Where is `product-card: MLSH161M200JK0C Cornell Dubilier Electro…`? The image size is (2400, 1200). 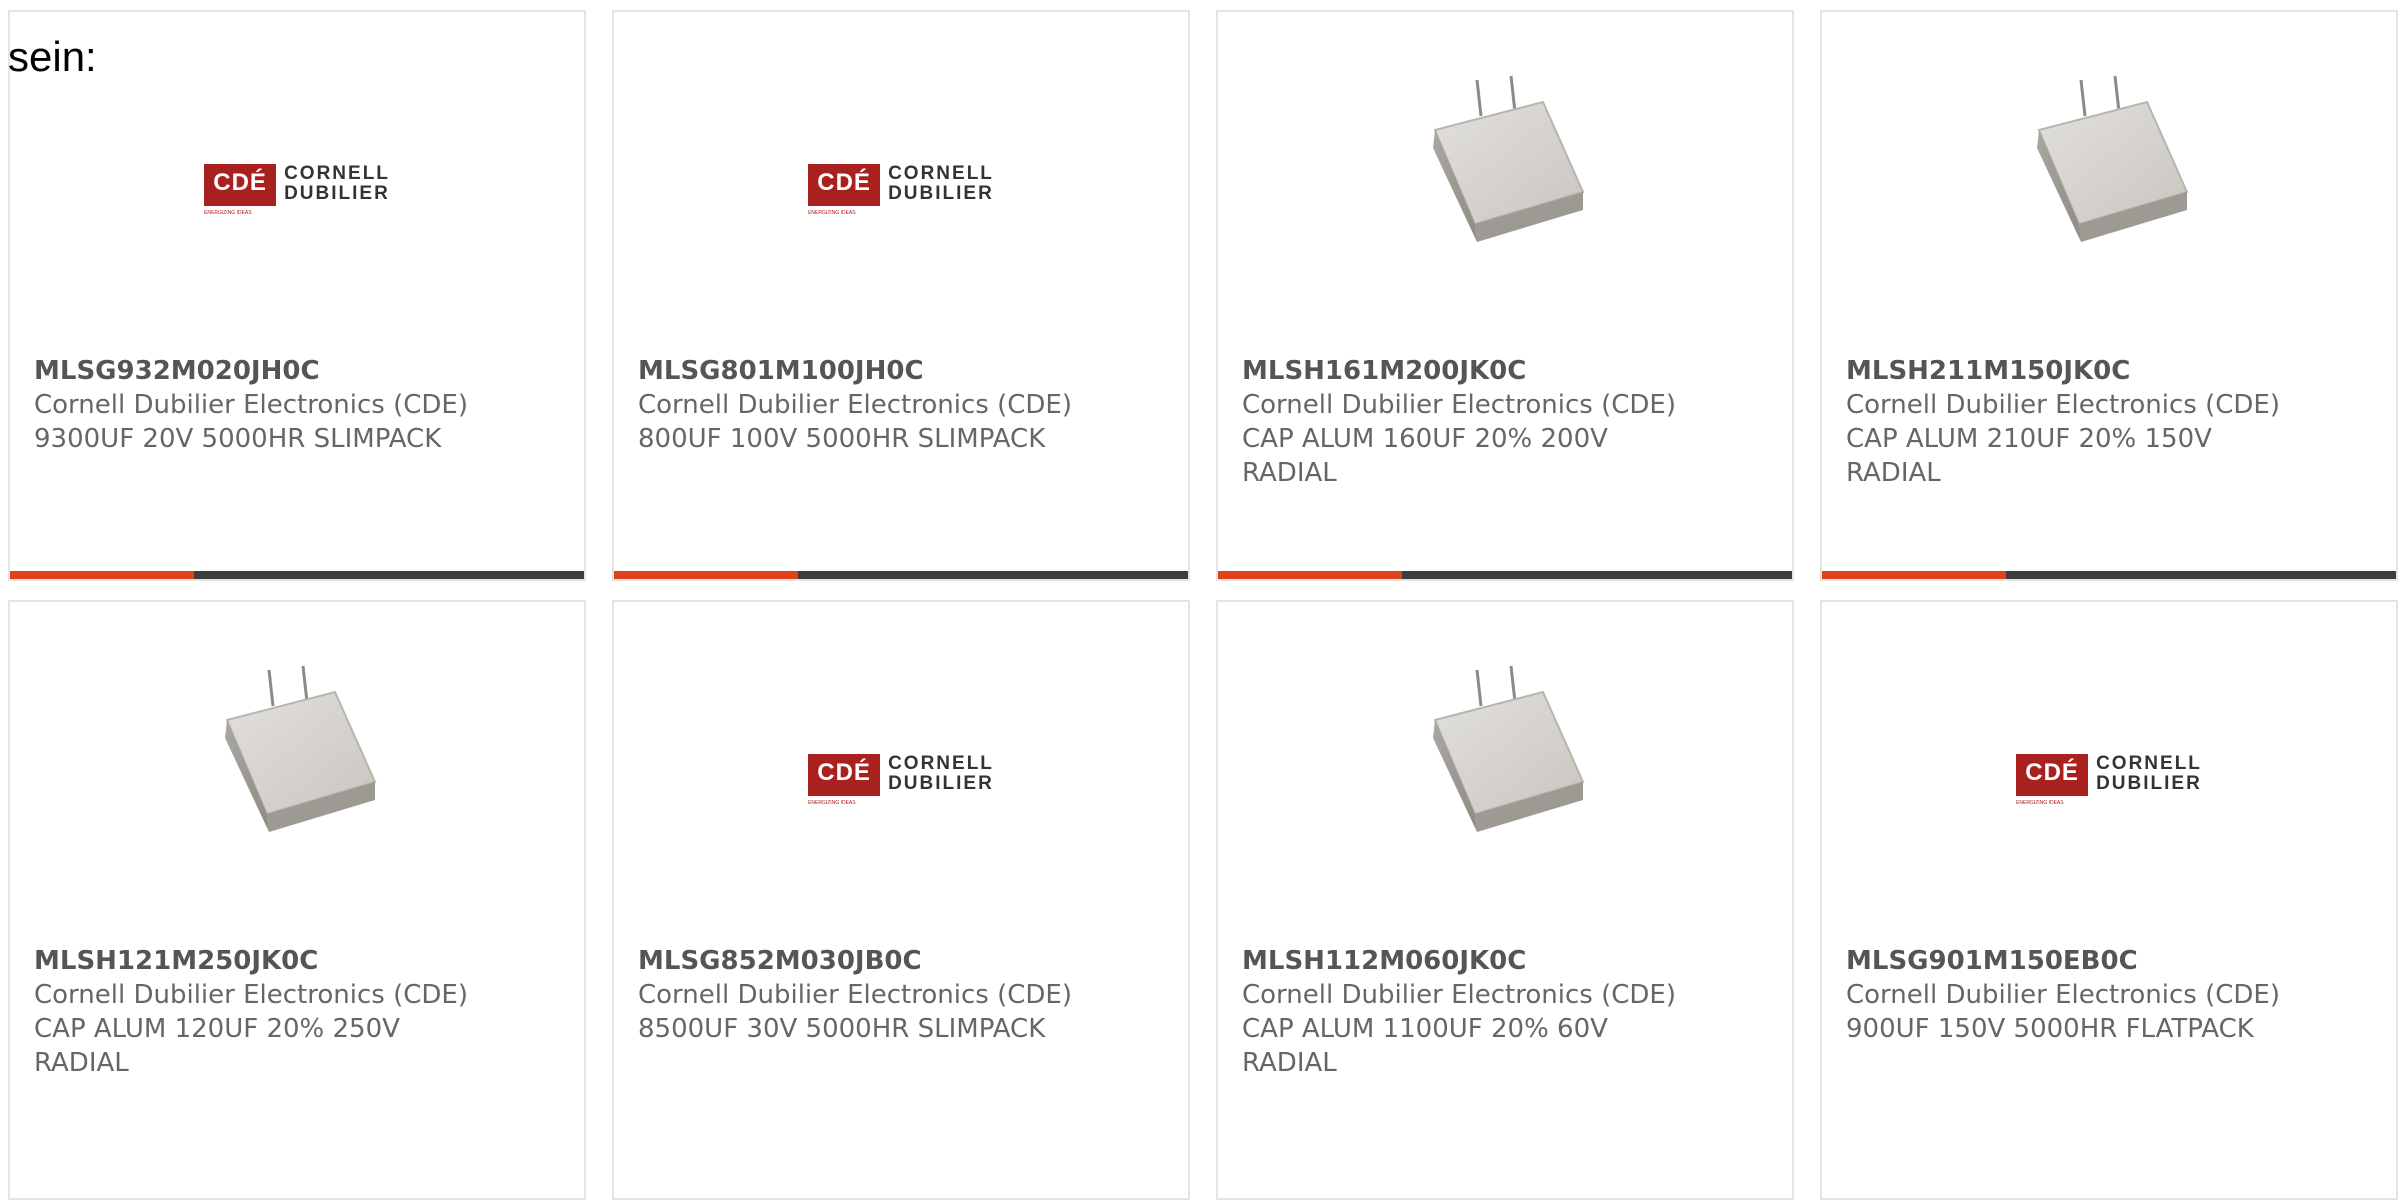 product-card: MLSH161M200JK0C Cornell Dubilier Electro… is located at coordinates (1505, 295).